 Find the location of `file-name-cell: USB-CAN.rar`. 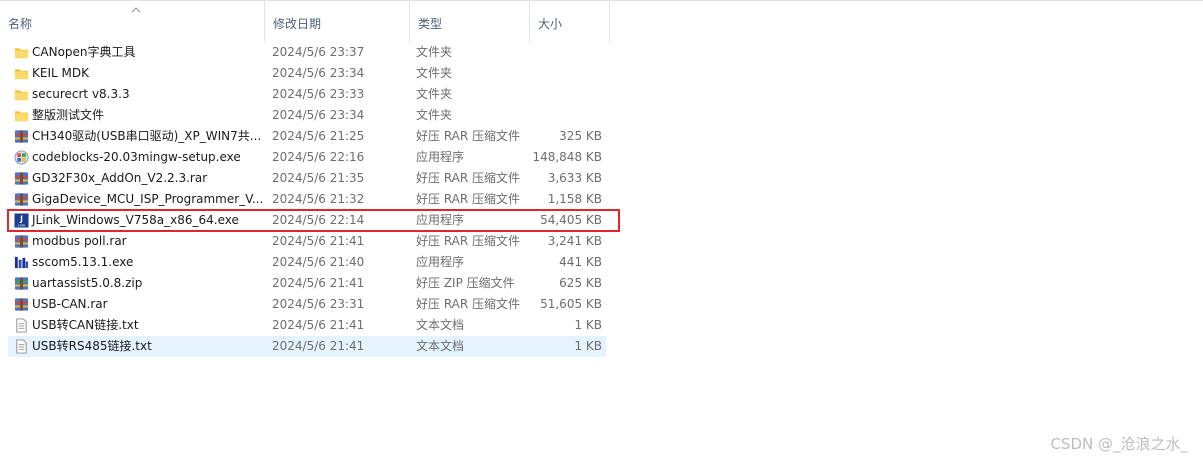

file-name-cell: USB-CAN.rar is located at coordinates (137, 304).